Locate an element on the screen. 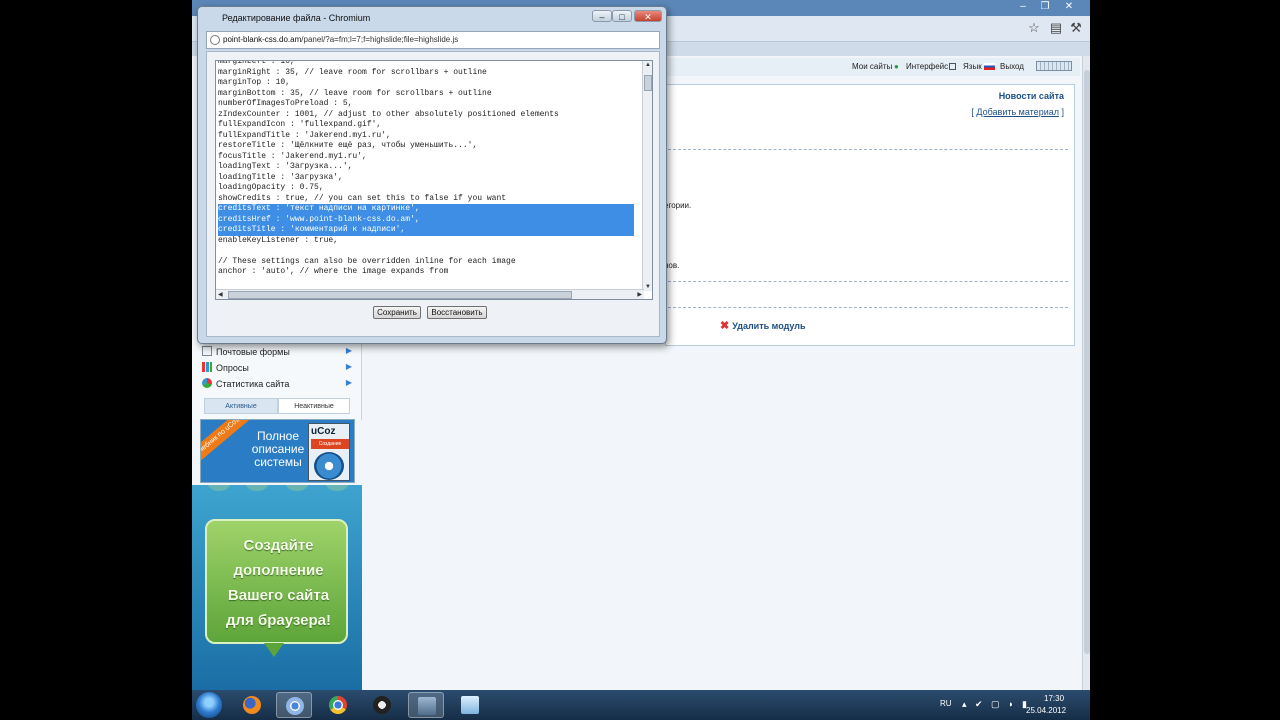 Image resolution: width=1280 pixels, height=720 pixels. maximize-icon: ❐ is located at coordinates (1045, 7).